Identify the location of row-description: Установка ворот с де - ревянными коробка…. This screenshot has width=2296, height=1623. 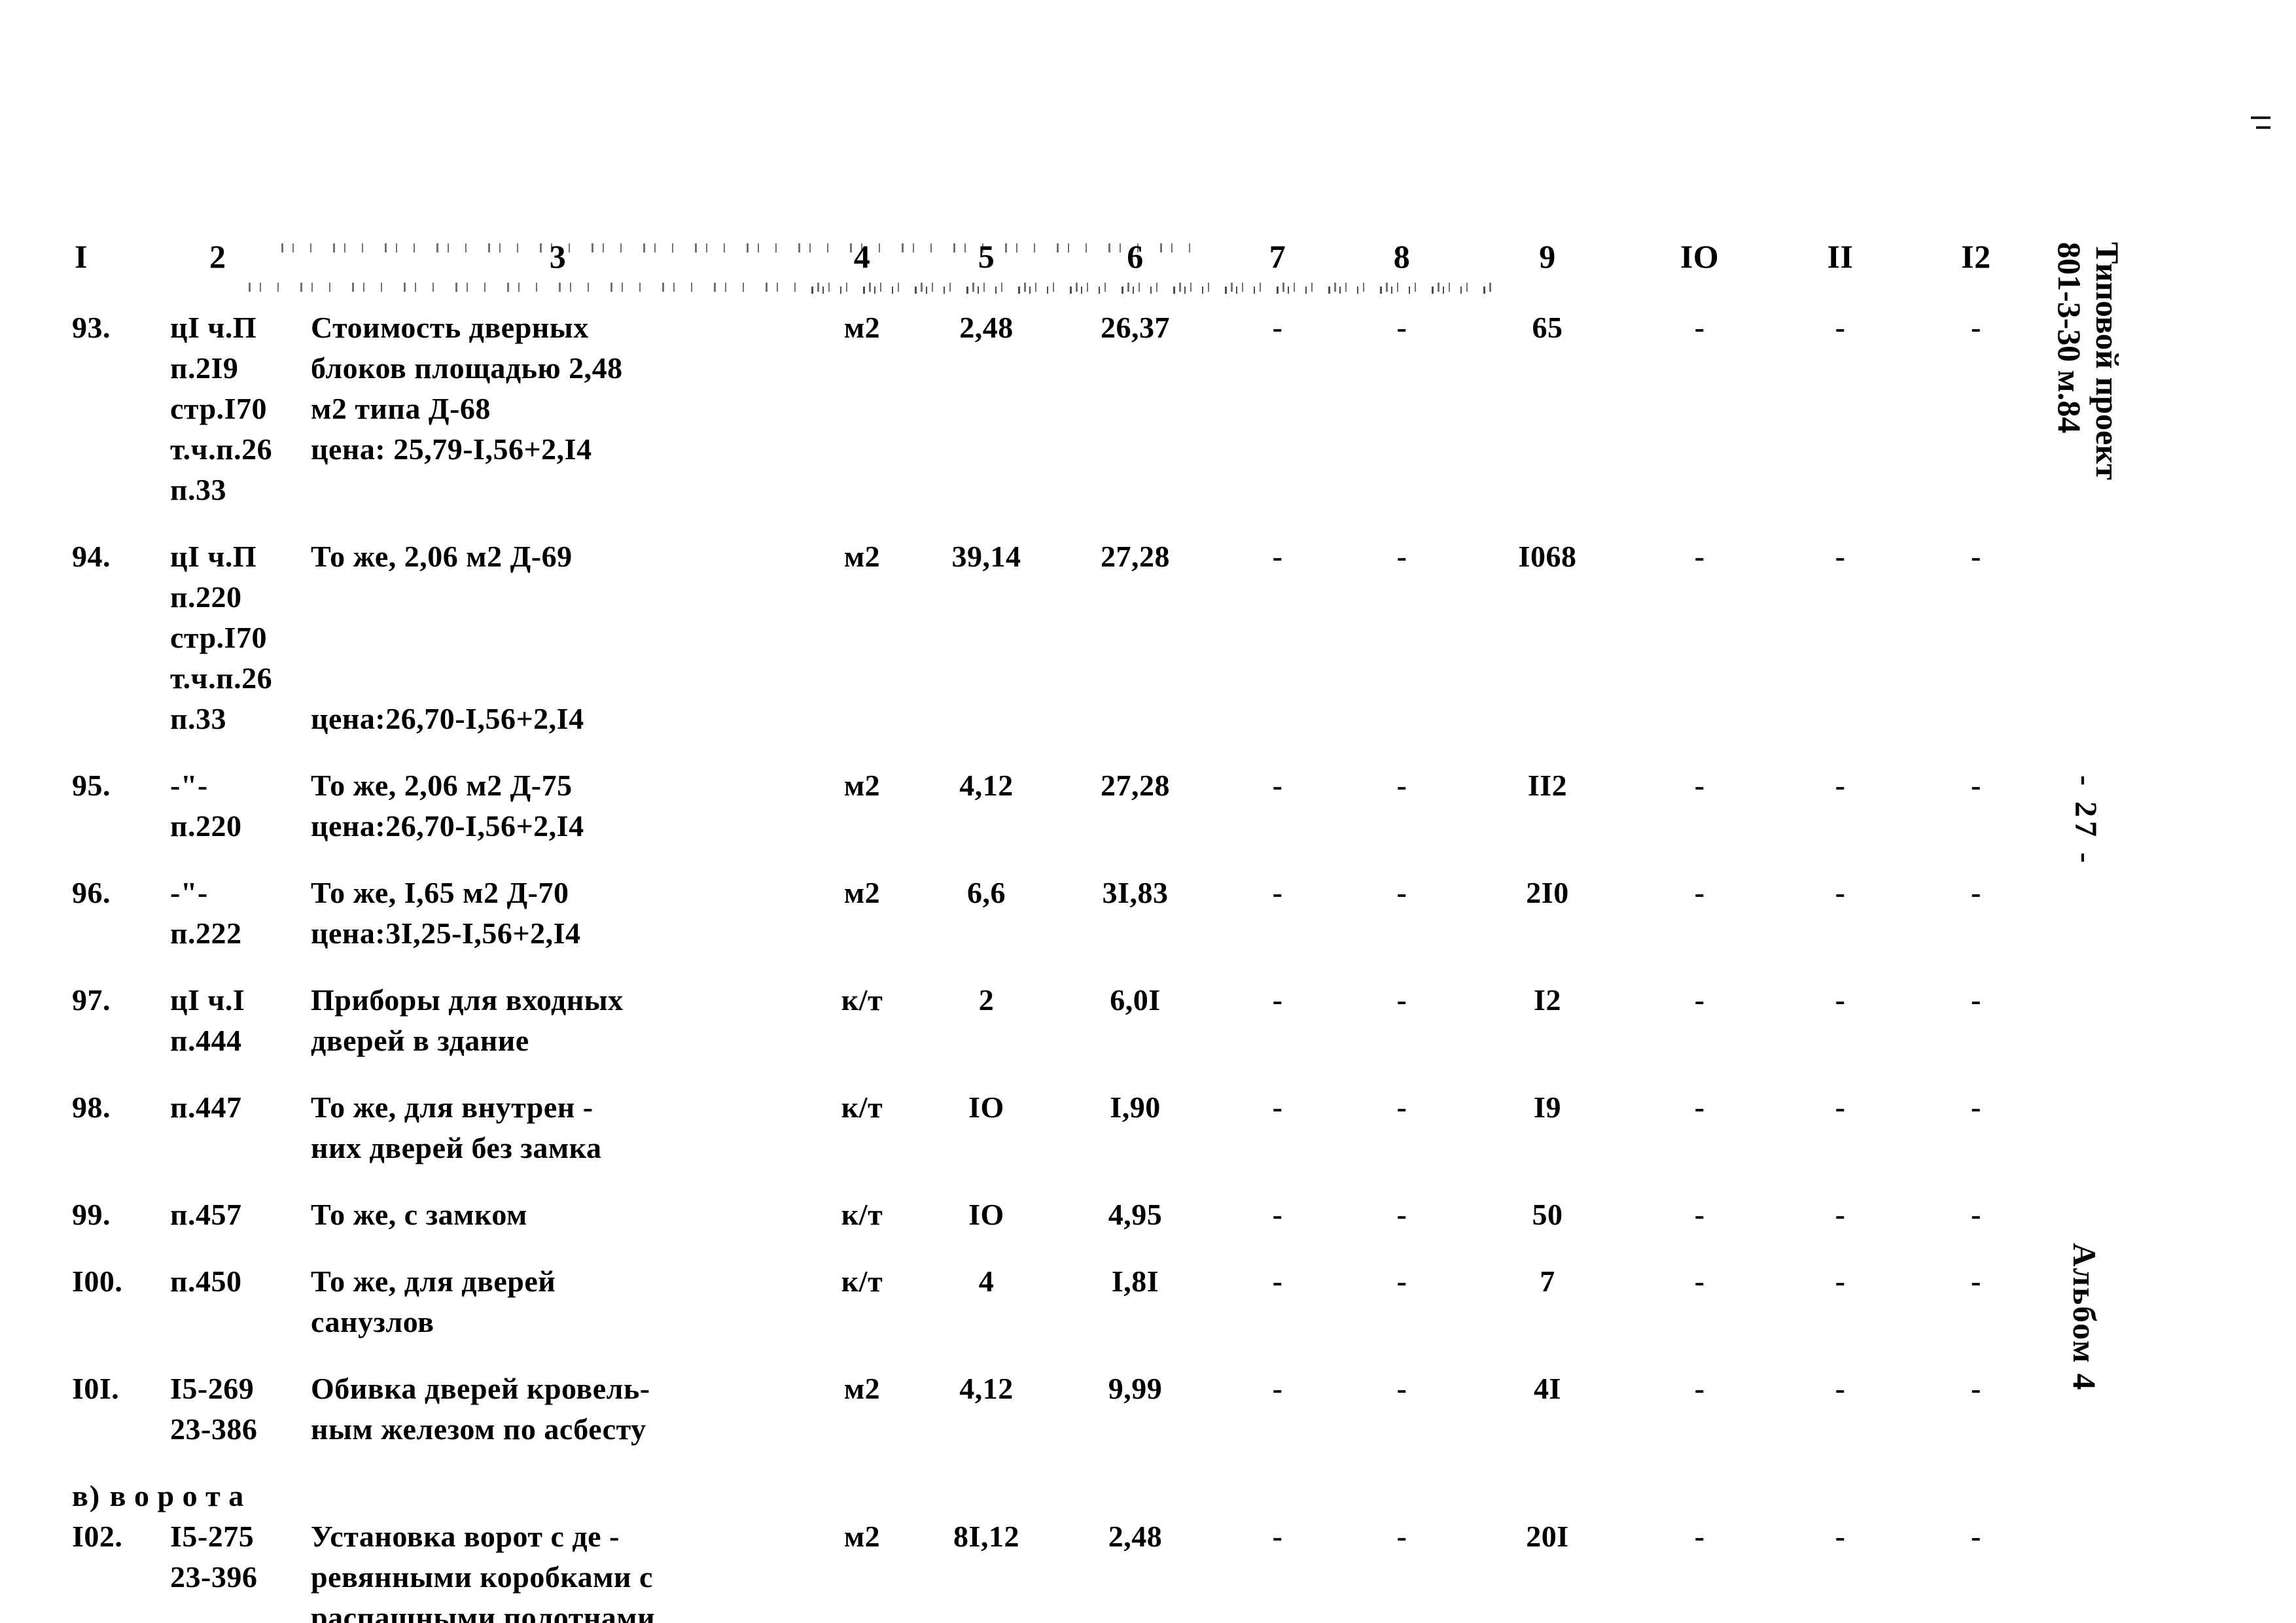
(483, 1571).